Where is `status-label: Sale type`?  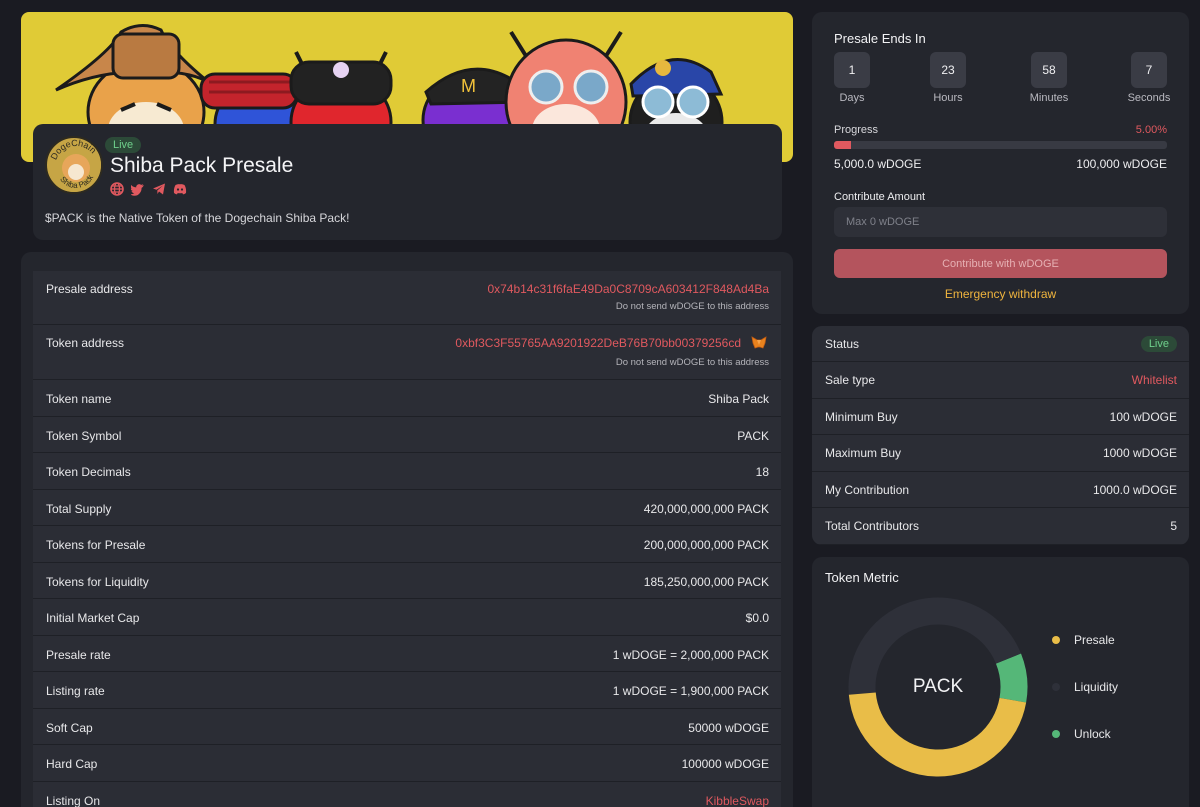 status-label: Sale type is located at coordinates (850, 380).